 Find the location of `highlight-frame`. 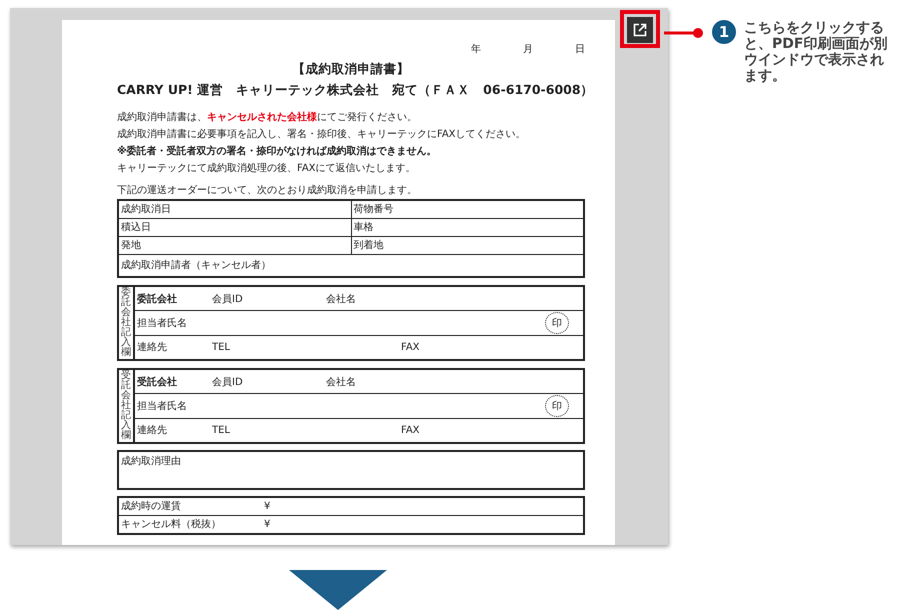

highlight-frame is located at coordinates (640, 29).